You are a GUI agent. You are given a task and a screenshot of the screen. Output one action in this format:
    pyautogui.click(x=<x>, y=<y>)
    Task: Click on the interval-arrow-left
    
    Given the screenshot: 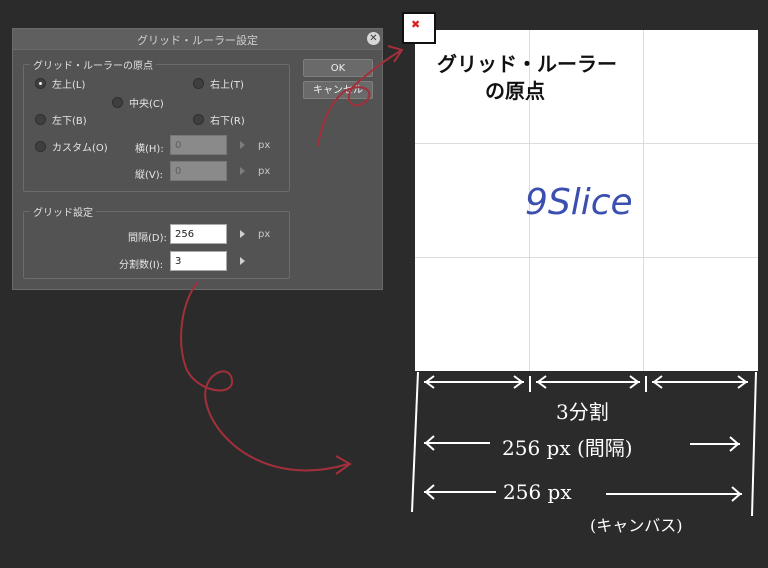 What is the action you would take?
    pyautogui.click(x=457, y=443)
    